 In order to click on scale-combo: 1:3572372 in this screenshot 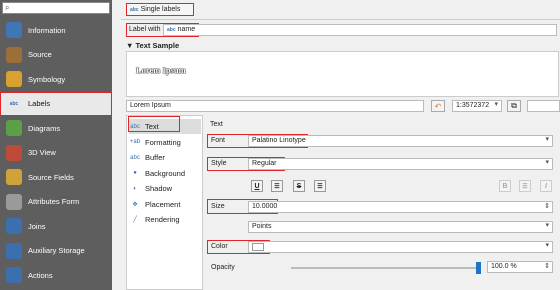, I will do `click(477, 106)`.